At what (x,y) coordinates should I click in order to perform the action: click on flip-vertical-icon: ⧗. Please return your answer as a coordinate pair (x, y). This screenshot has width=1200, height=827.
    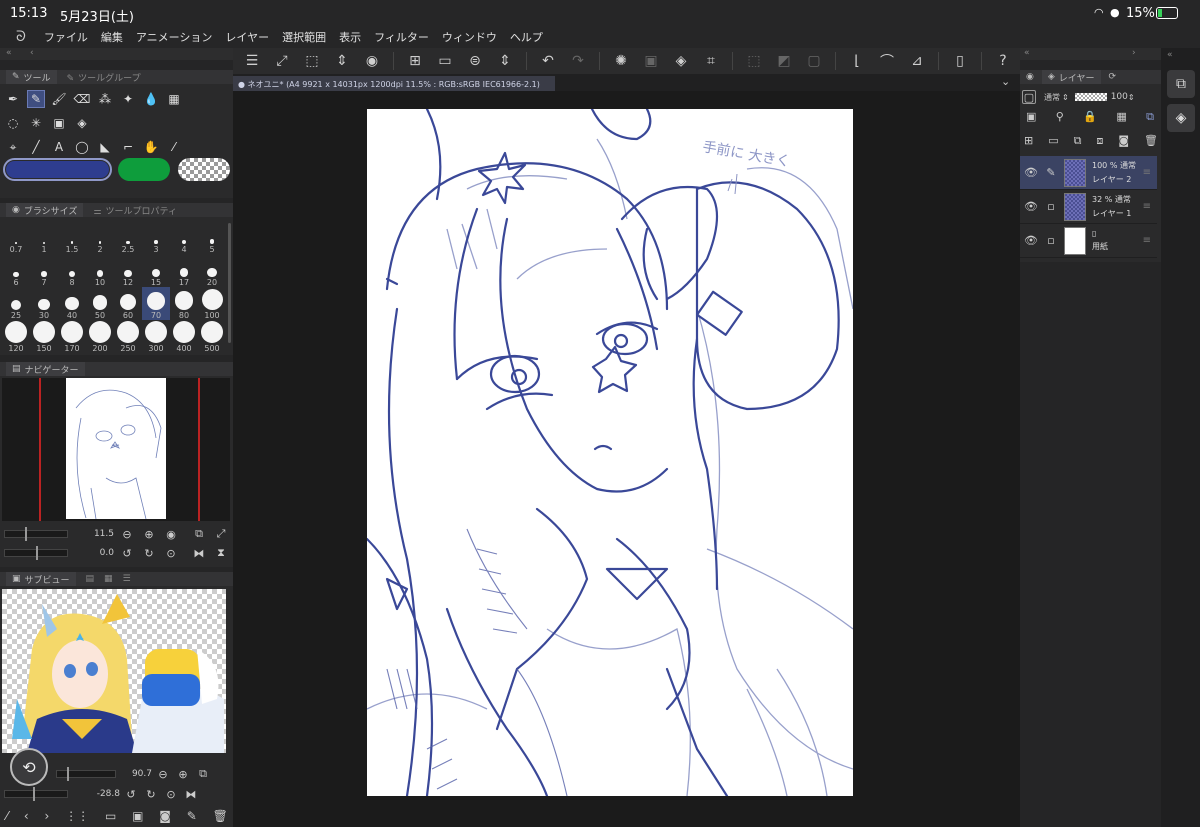
    Looking at the image, I should click on (221, 553).